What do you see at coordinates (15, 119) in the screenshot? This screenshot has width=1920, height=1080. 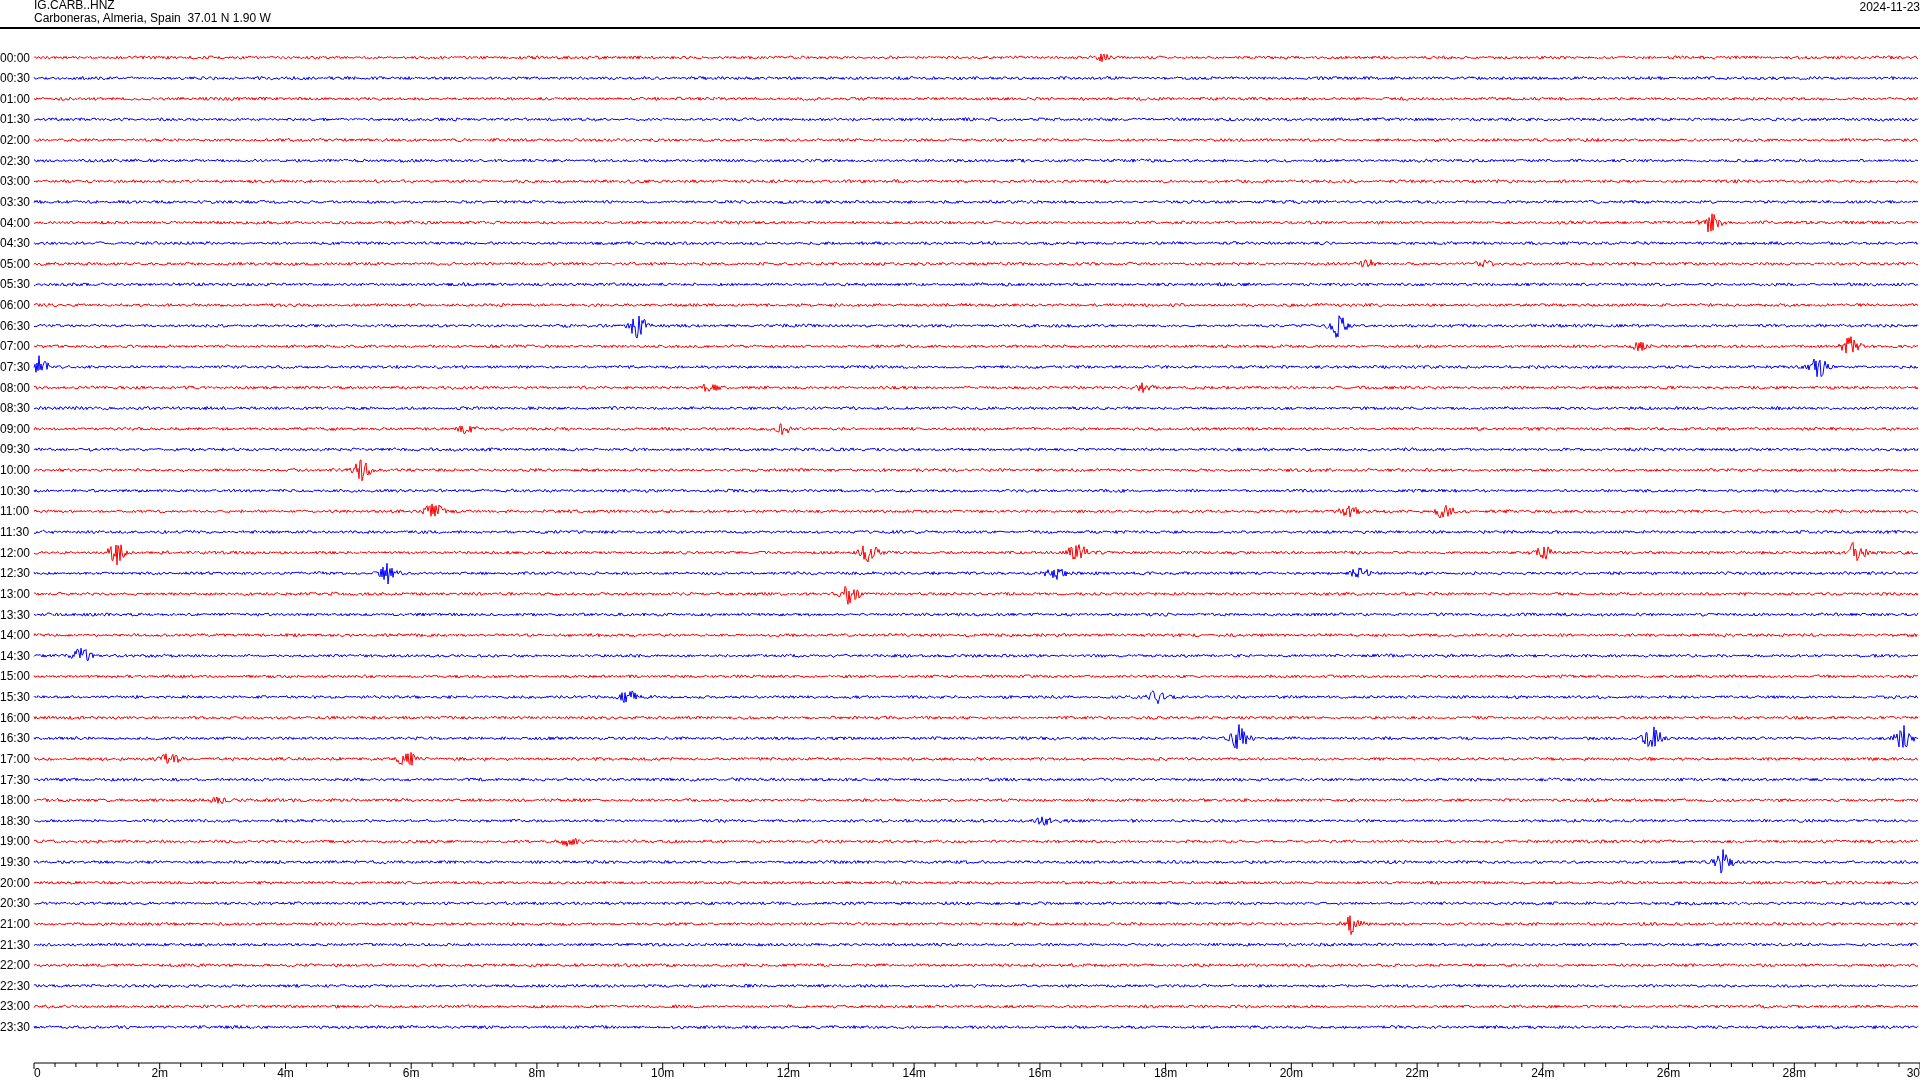 I see `time-label: 01:30` at bounding box center [15, 119].